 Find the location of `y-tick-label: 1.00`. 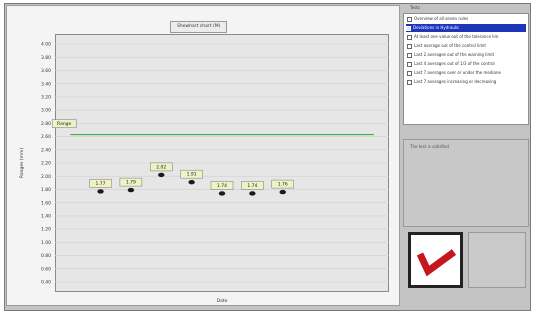

y-tick-label: 1.00 is located at coordinates (46, 243).